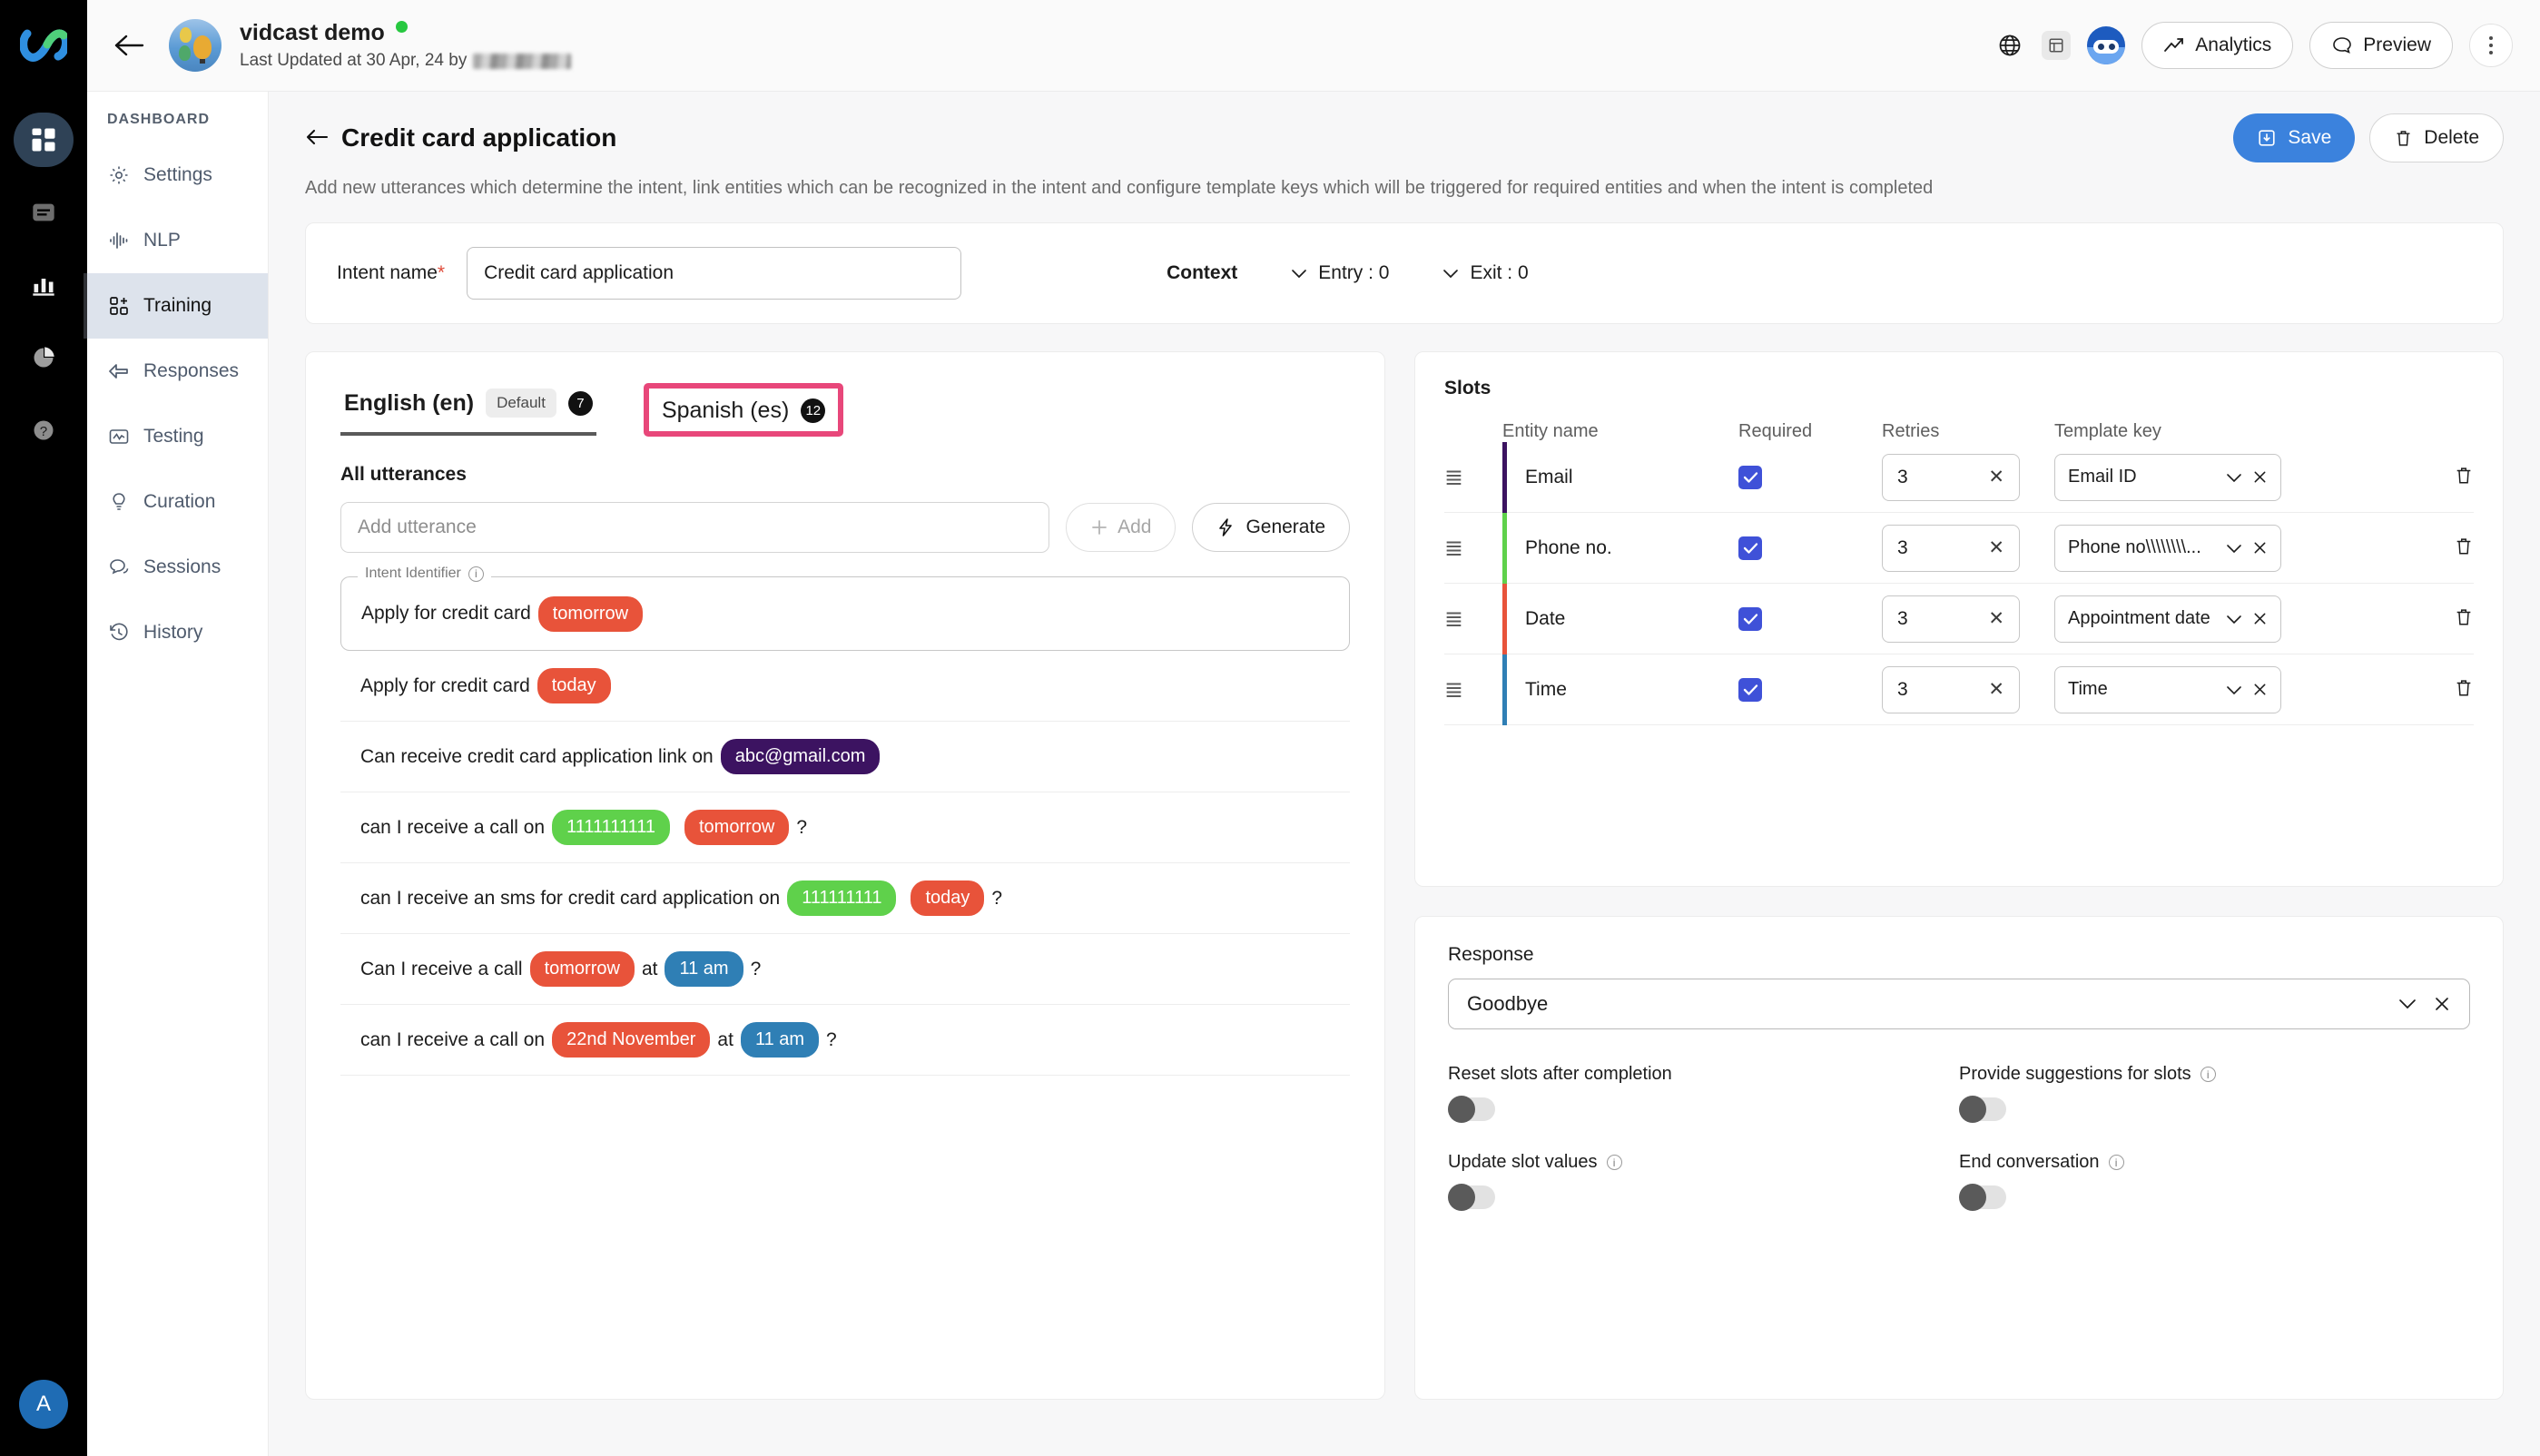 The image size is (2540, 1456). Describe the element at coordinates (2436, 137) in the screenshot. I see `delete-button: Delete` at that location.